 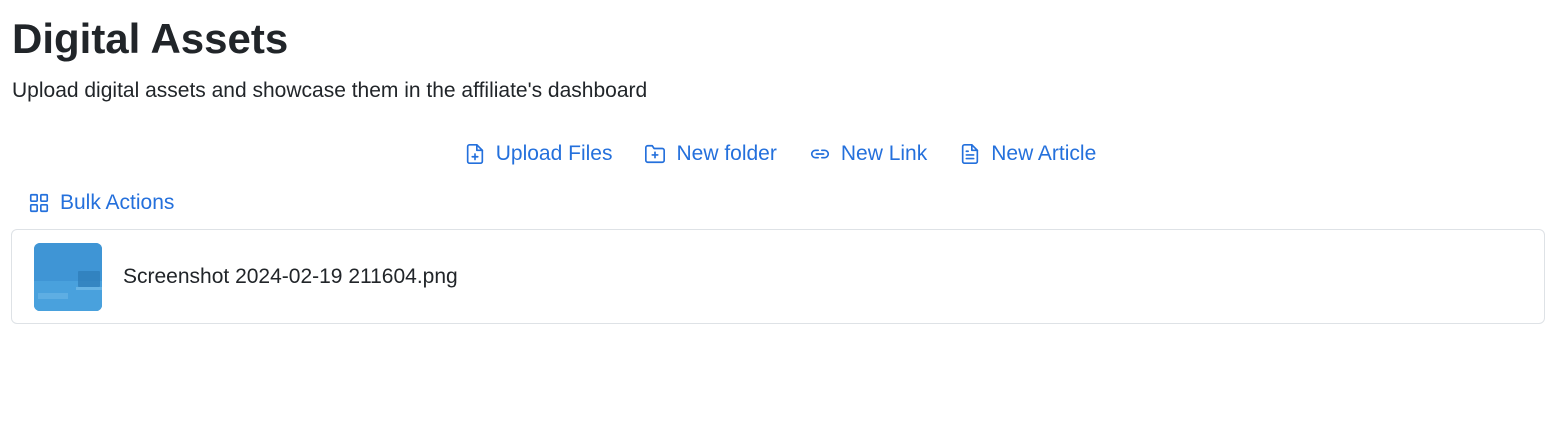 I want to click on folder-plus-icon, so click(x=655, y=154).